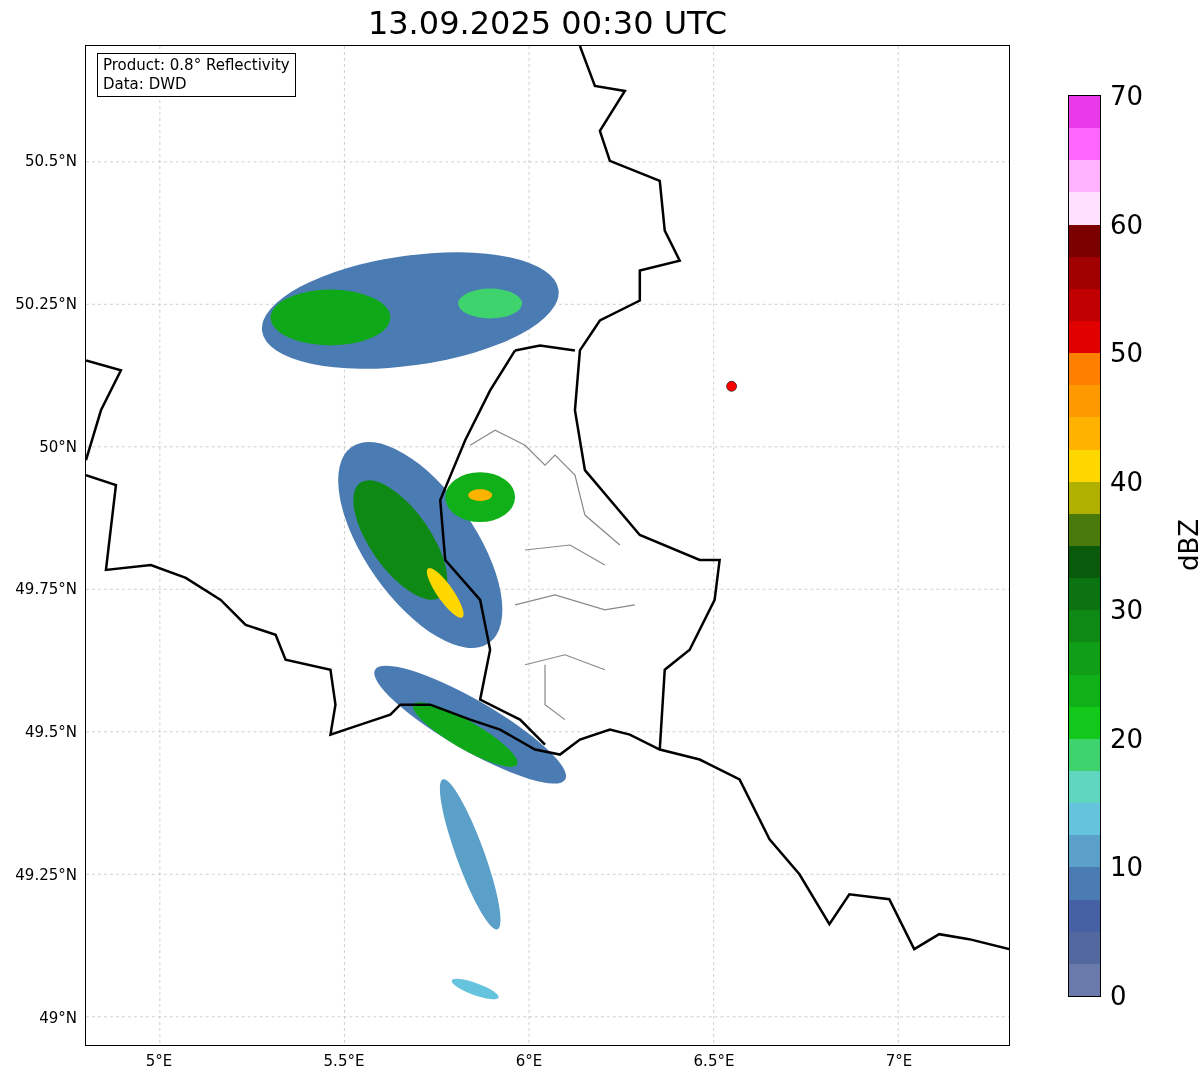 The image size is (1202, 1081). Describe the element at coordinates (1127, 867) in the screenshot. I see `colorbar-tick-label: 10` at that location.